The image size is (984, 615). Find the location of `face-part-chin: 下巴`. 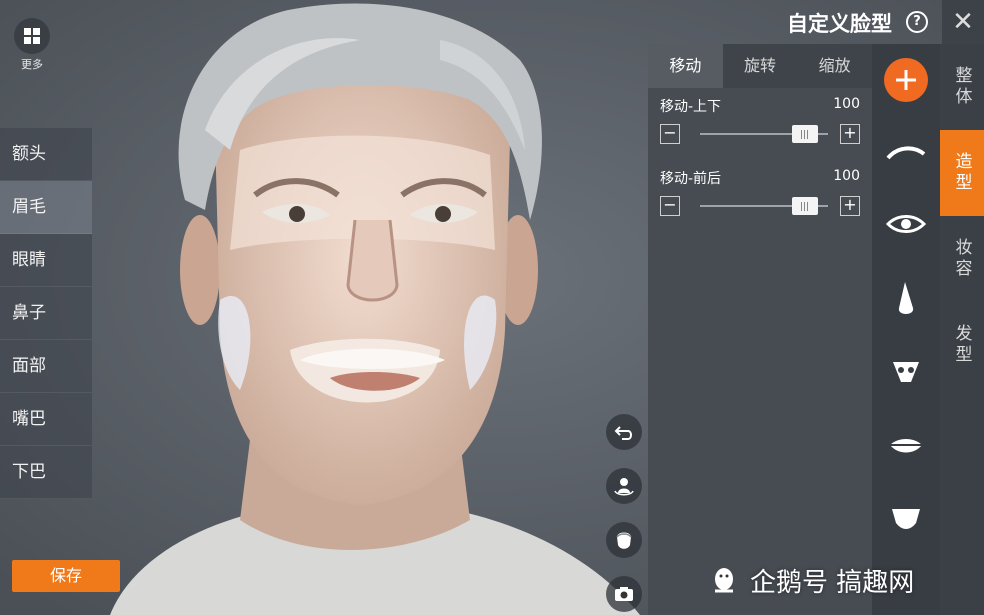

face-part-chin: 下巴 is located at coordinates (46, 472).